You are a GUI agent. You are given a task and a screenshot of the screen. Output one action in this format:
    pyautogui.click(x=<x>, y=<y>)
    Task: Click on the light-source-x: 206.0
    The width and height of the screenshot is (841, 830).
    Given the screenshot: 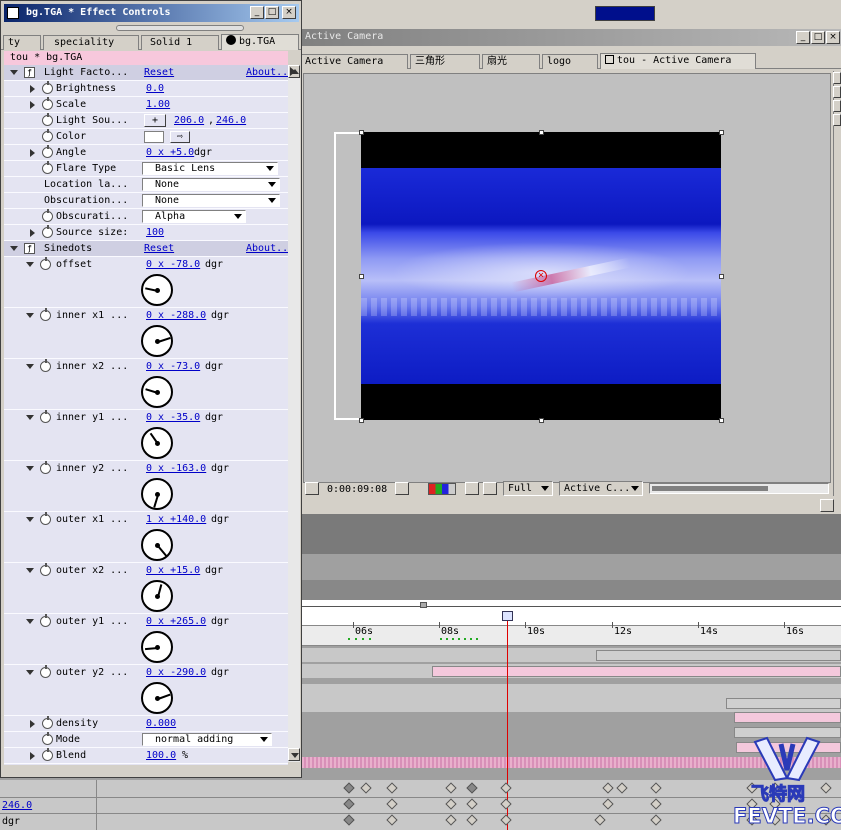 What is the action you would take?
    pyautogui.click(x=189, y=120)
    